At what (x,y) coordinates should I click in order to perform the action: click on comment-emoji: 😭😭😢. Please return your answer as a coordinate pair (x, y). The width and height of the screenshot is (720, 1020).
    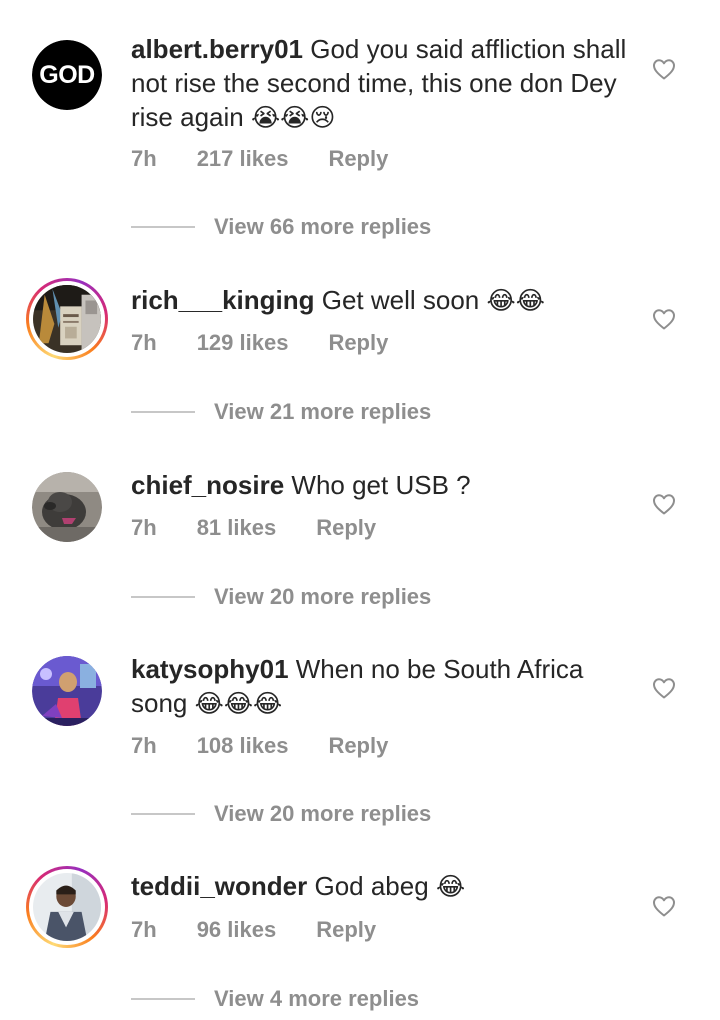
    Looking at the image, I should click on (293, 117).